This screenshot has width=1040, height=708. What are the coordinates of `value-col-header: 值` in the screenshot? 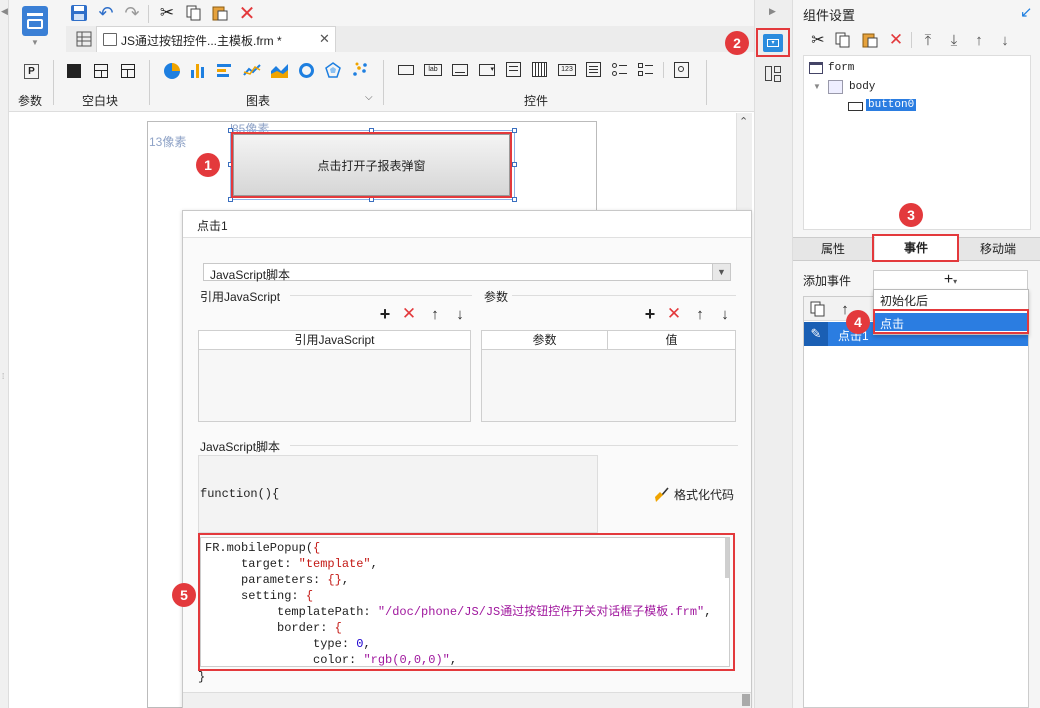 It's located at (671, 340).